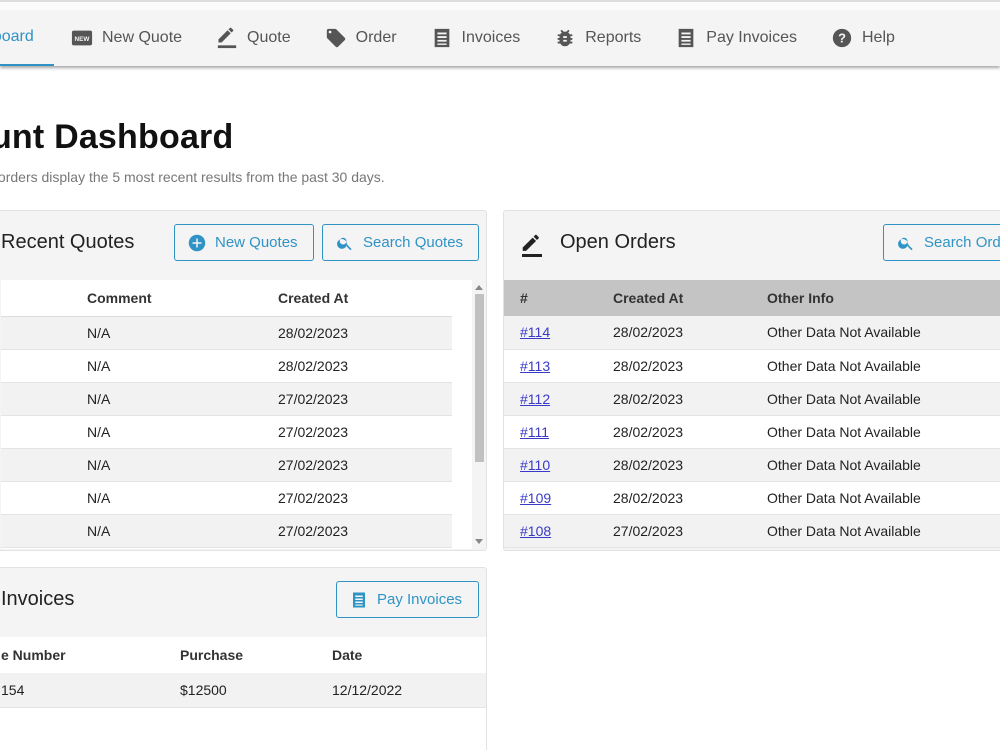  Describe the element at coordinates (752, 531) in the screenshot. I see `table-row: #108 27/02/2023 Other Data Not Available` at that location.